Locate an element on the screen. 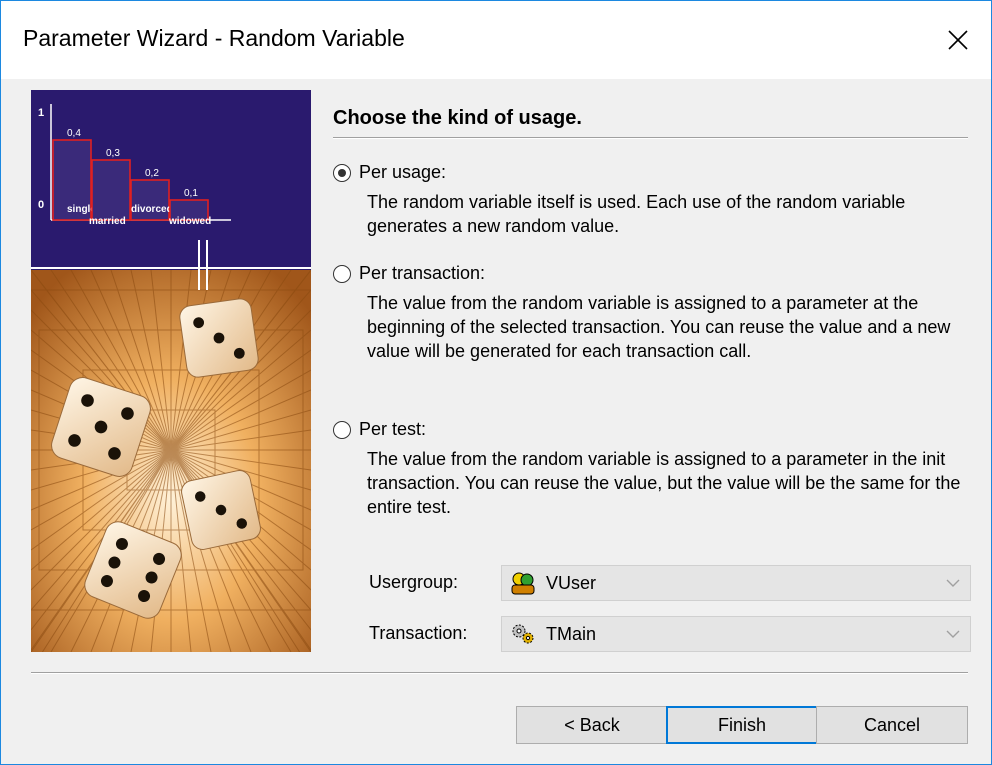 This screenshot has width=992, height=765. transaction-value: TMain is located at coordinates (571, 634).